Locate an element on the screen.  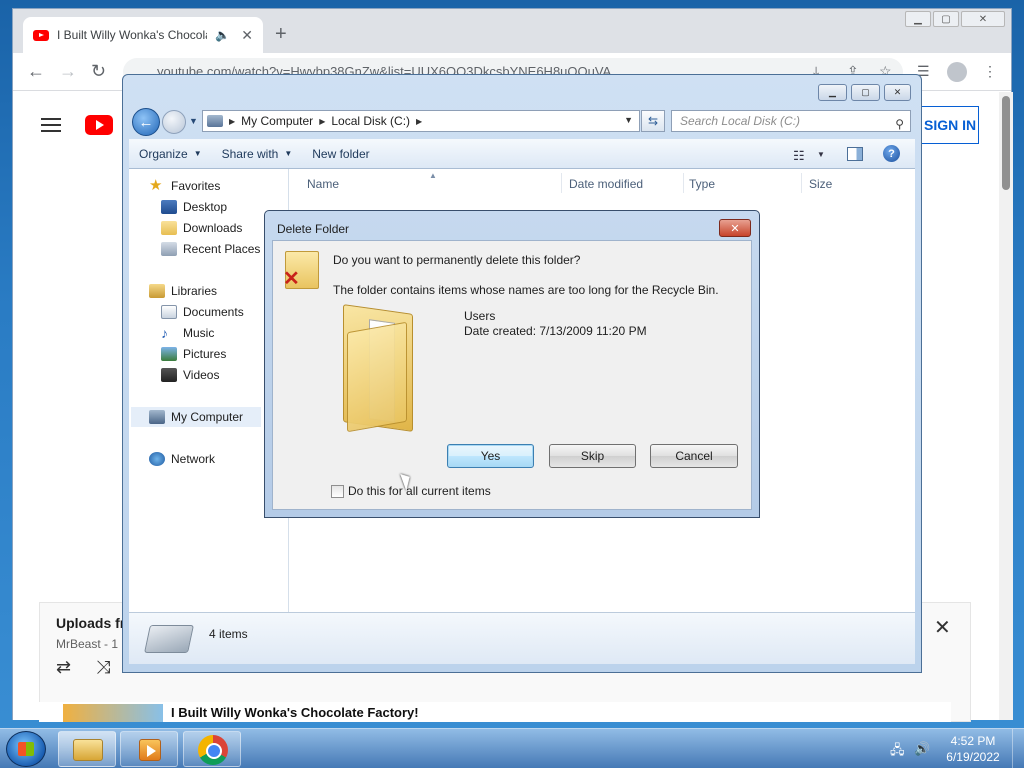
breadcrumb-local-disk: Local Disk (C:) is located at coordinates (370, 121).